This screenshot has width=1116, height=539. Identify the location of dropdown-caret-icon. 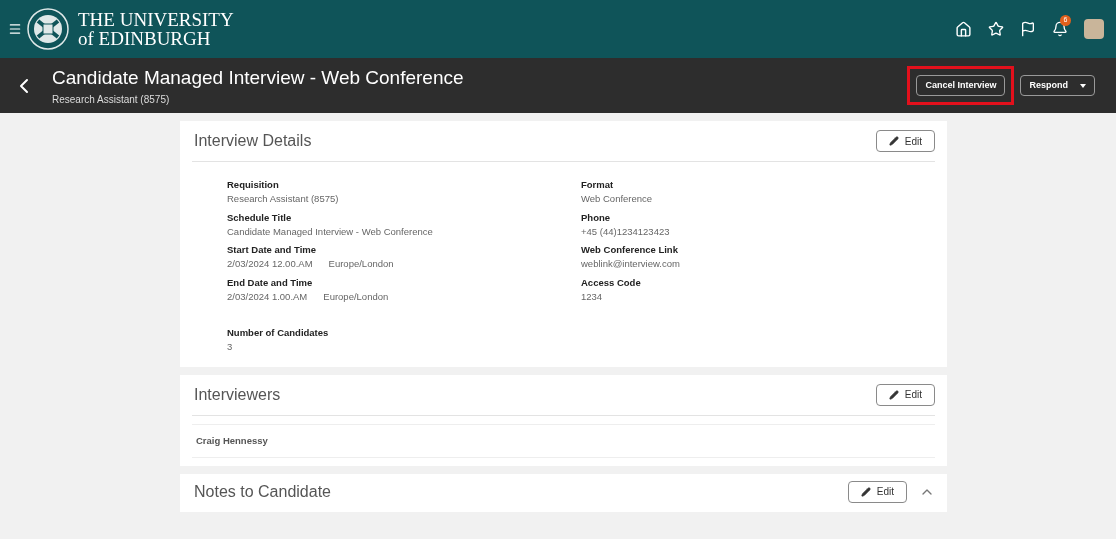
(1083, 85).